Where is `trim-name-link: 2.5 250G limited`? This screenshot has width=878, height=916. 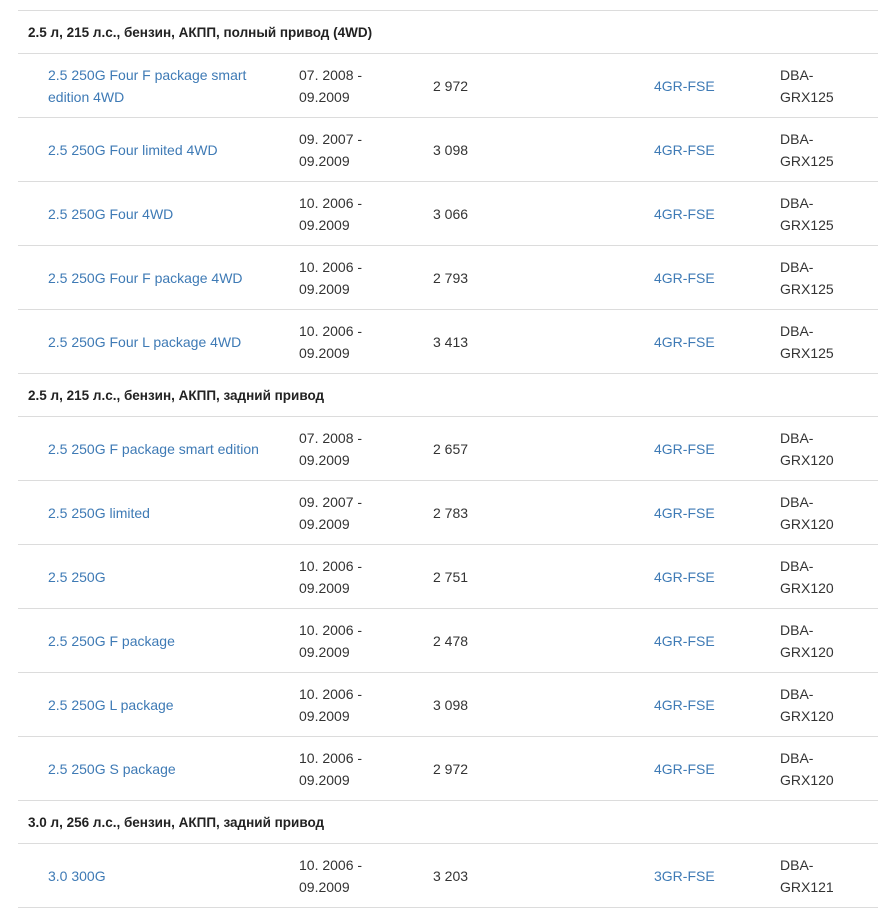 trim-name-link: 2.5 250G limited is located at coordinates (99, 513).